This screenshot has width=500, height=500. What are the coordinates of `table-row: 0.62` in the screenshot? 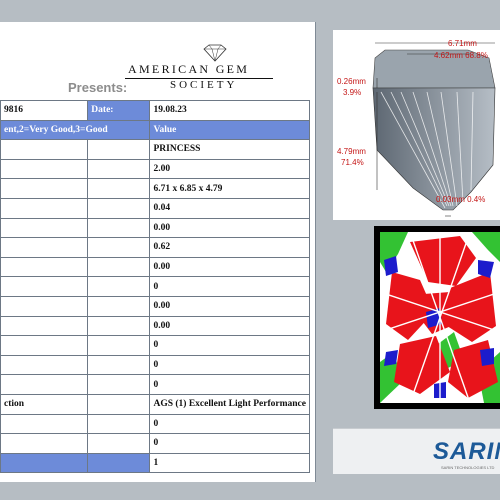 It's located at (155, 247).